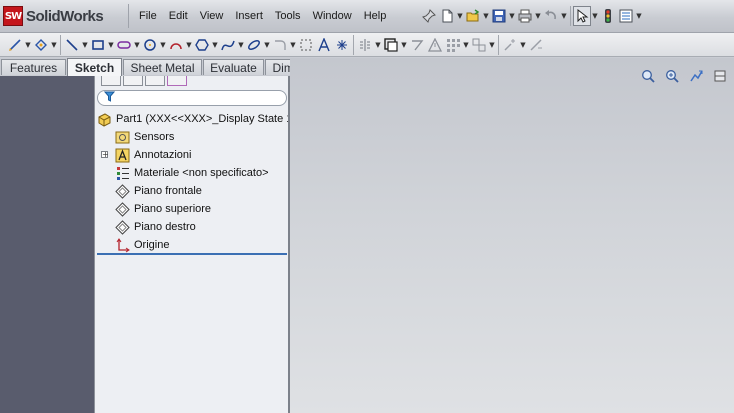  I want to click on rollback-bar, so click(192, 254).